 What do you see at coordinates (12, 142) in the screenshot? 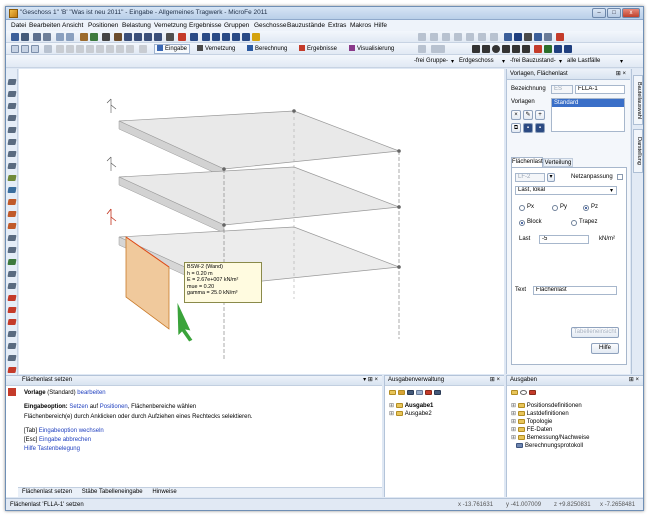
I see `slab-tool-icon` at bounding box center [12, 142].